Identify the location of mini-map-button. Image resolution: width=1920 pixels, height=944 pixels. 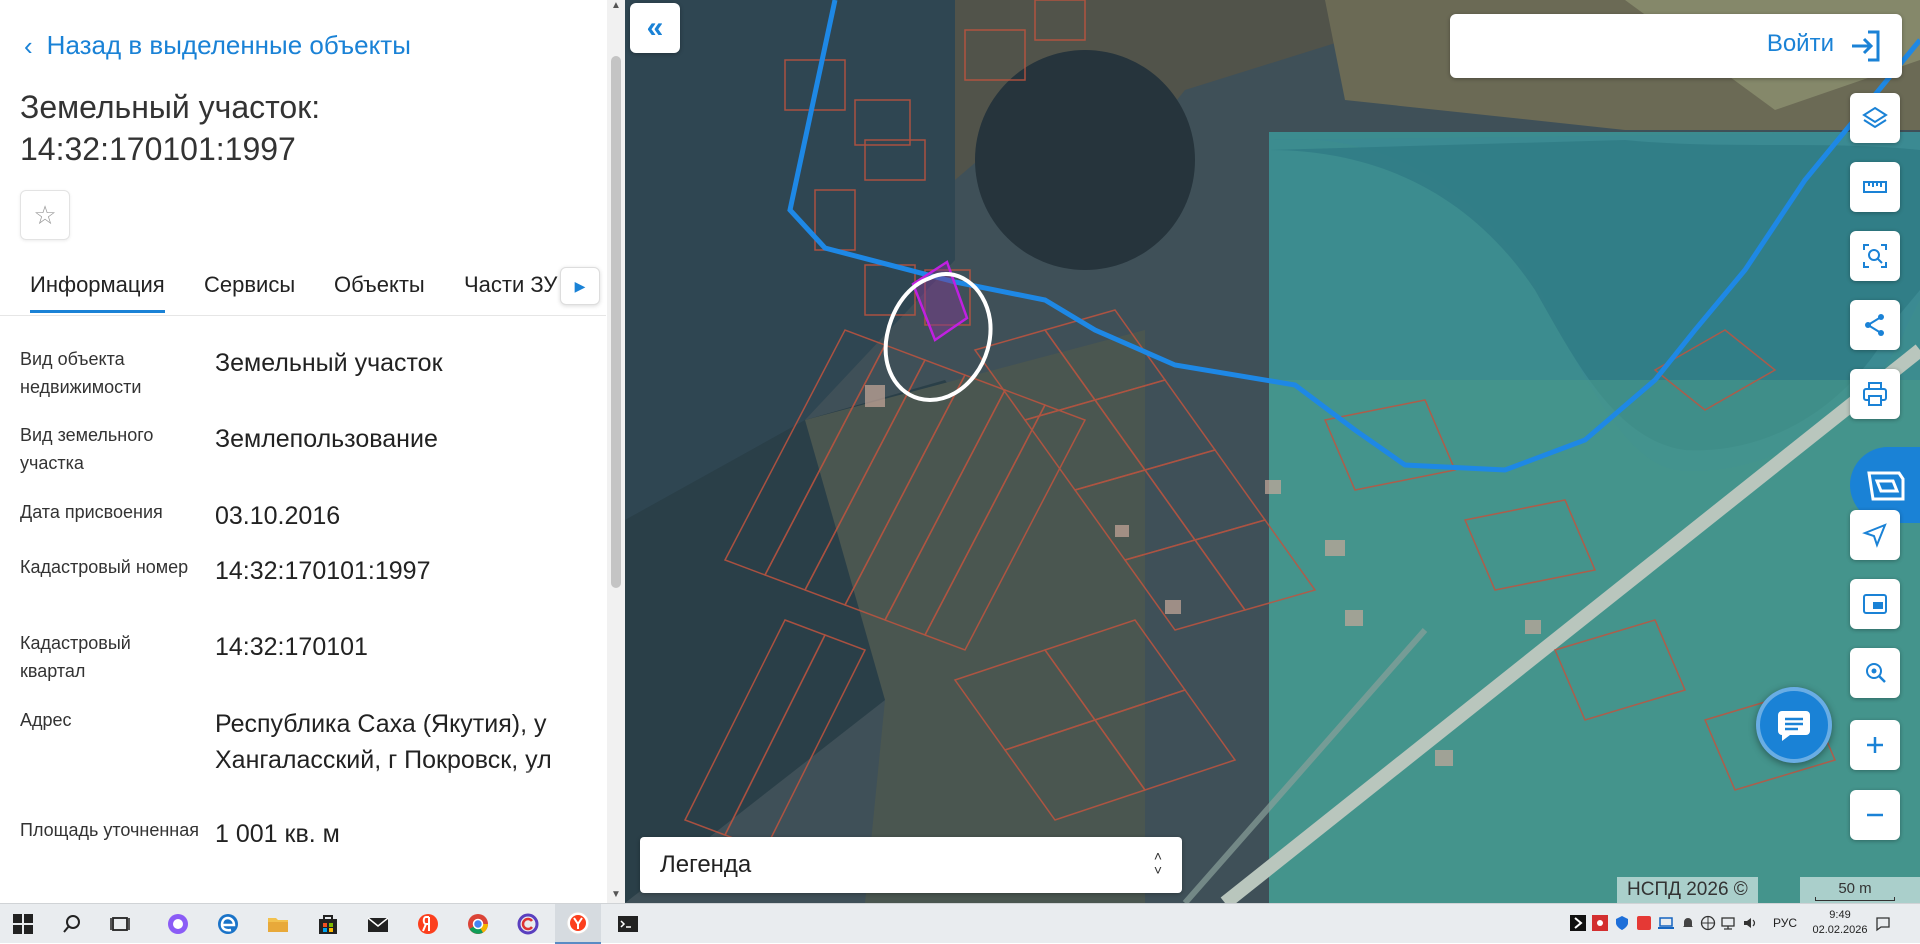
(1875, 604).